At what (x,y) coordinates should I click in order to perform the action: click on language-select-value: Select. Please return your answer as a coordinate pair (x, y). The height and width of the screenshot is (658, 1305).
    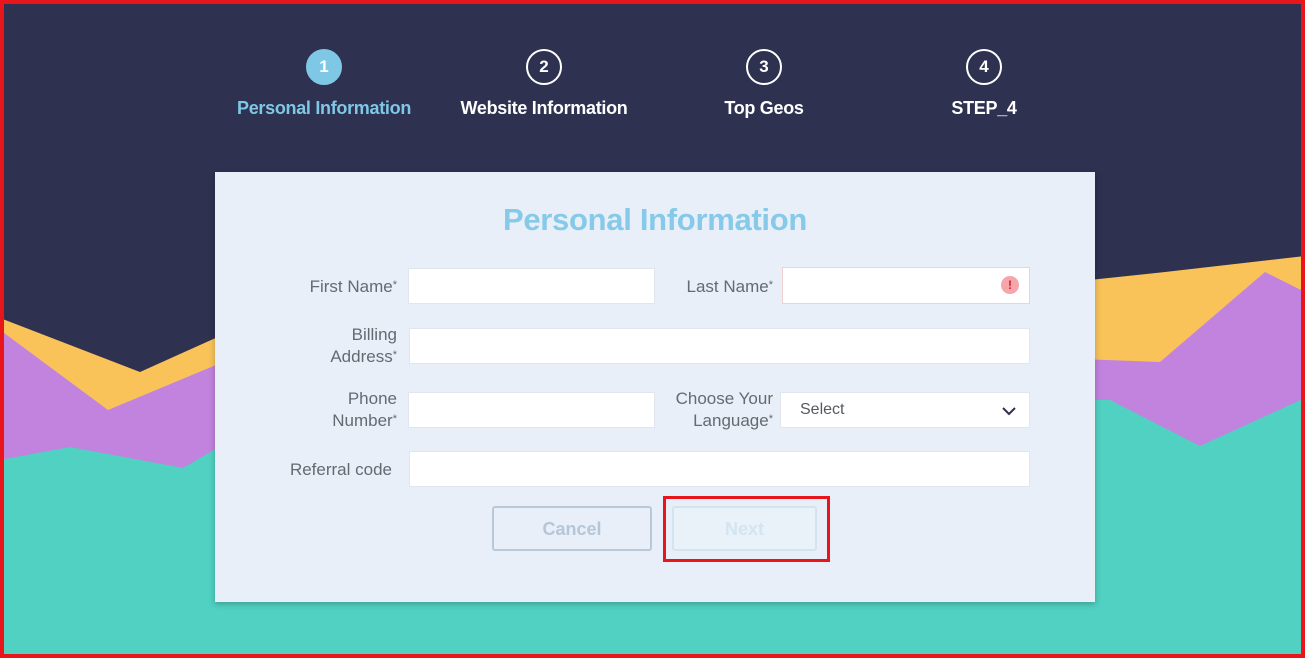
    Looking at the image, I should click on (822, 409).